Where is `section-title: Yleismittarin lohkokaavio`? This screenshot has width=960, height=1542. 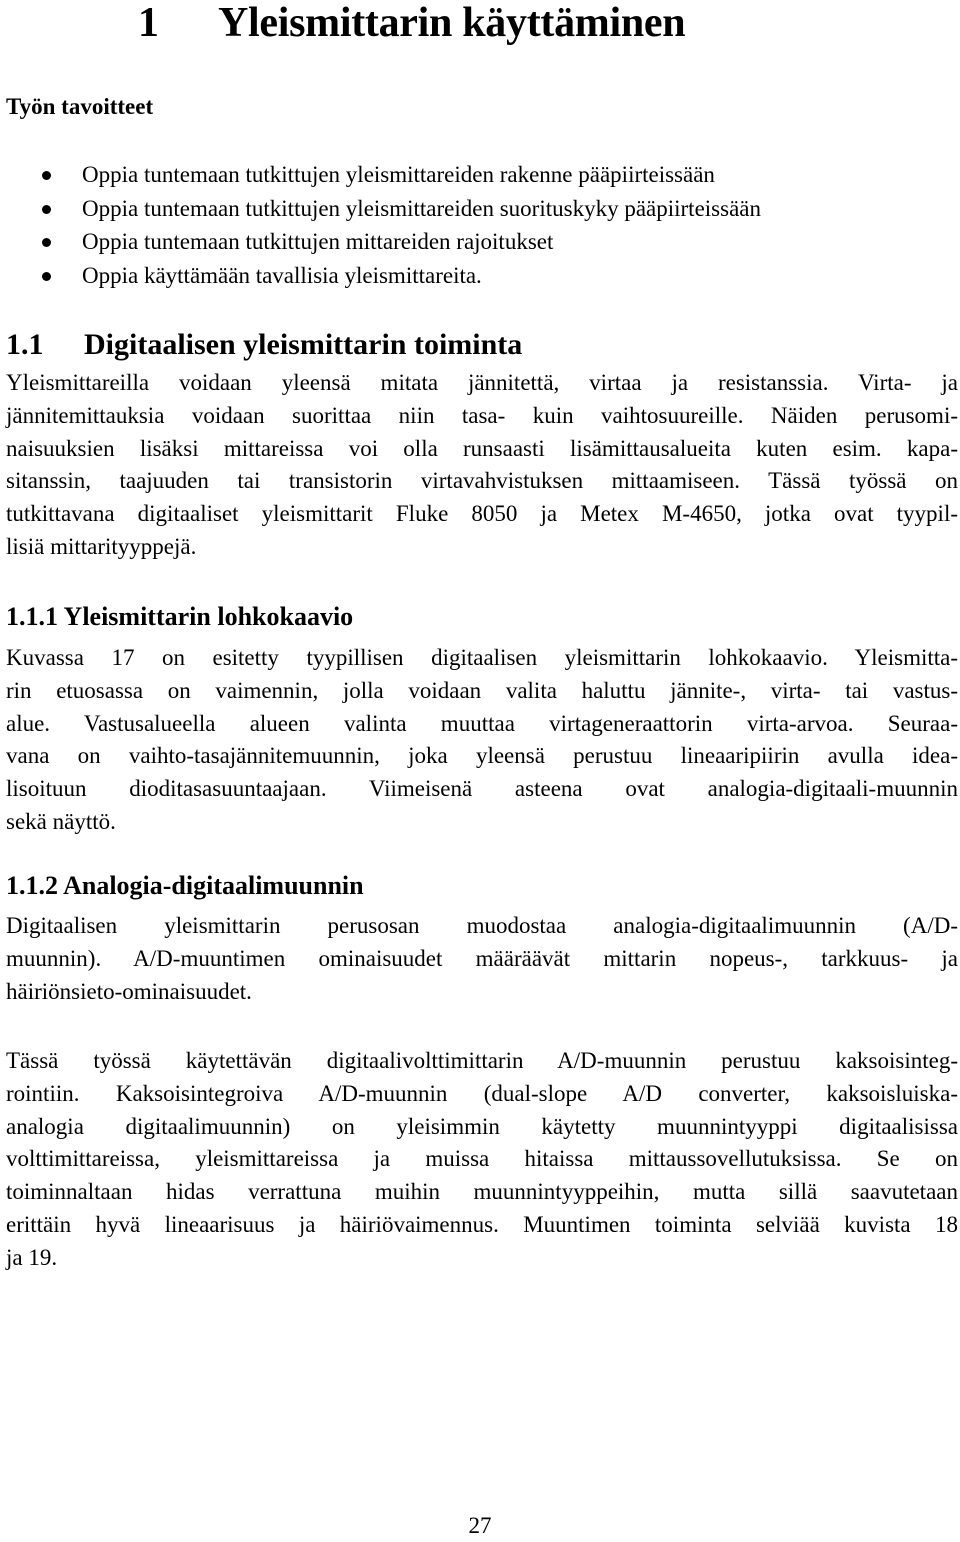
section-title: Yleismittarin lohkokaavio is located at coordinates (208, 616).